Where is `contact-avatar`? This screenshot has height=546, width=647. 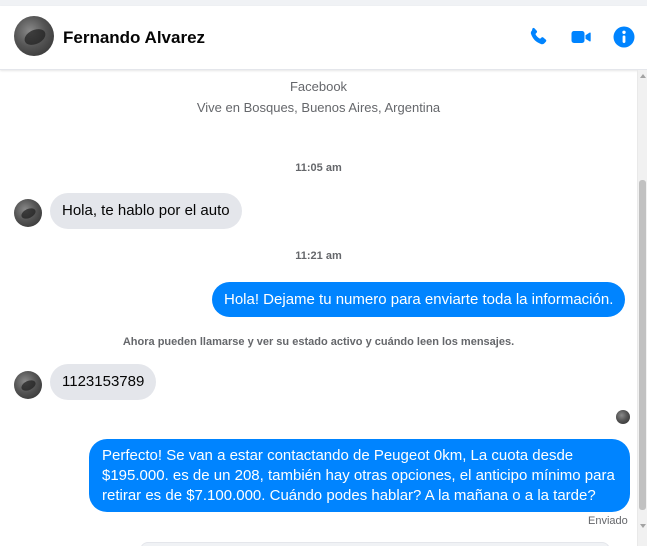 contact-avatar is located at coordinates (34, 36).